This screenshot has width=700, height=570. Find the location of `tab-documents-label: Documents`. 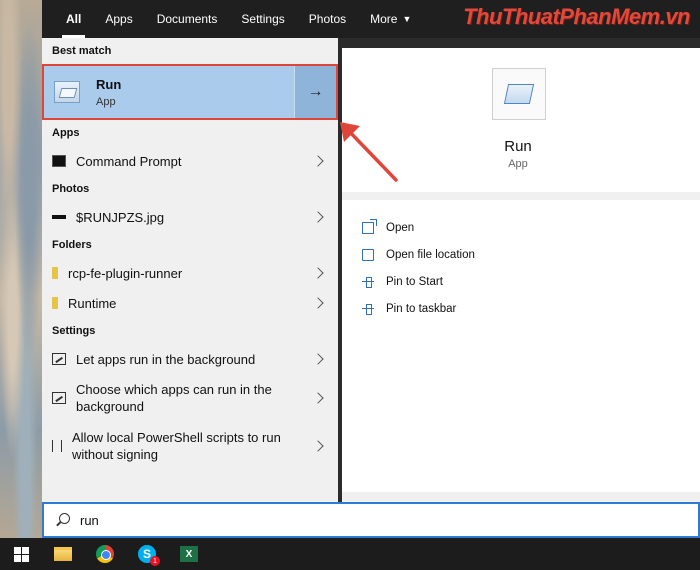

tab-documents-label: Documents is located at coordinates (187, 19).